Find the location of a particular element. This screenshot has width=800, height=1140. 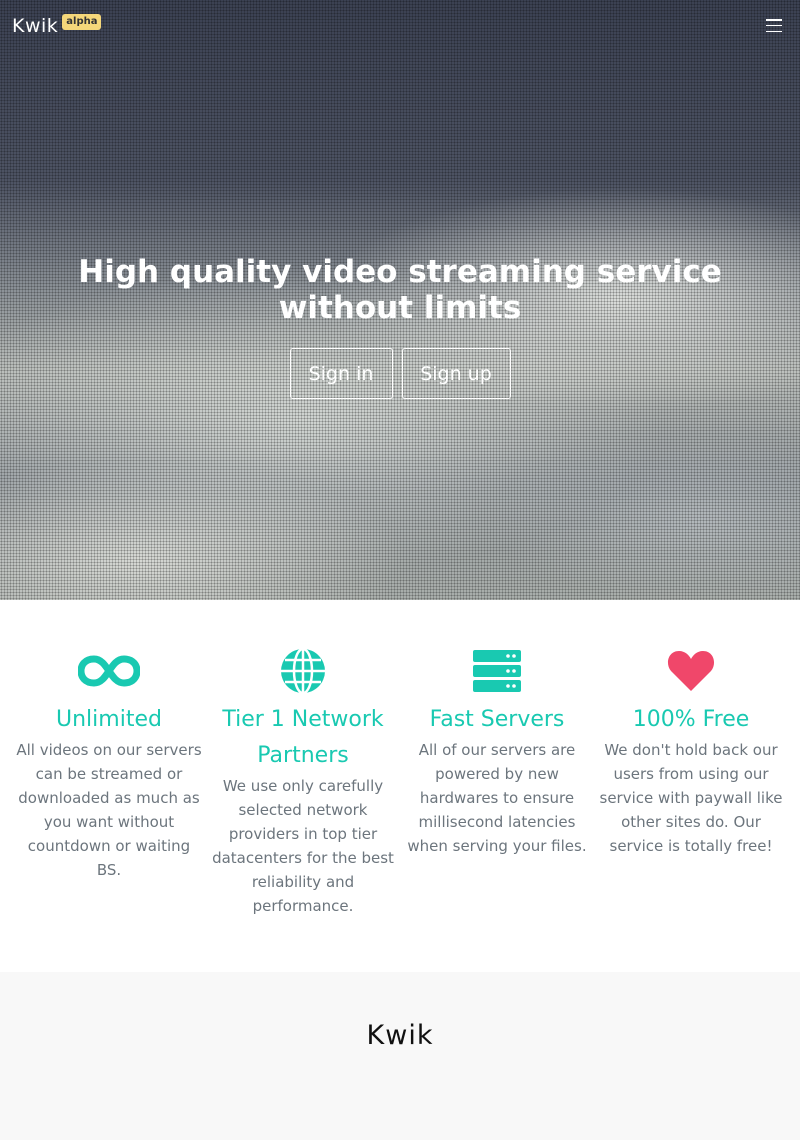

infinity-icon is located at coordinates (109, 671).